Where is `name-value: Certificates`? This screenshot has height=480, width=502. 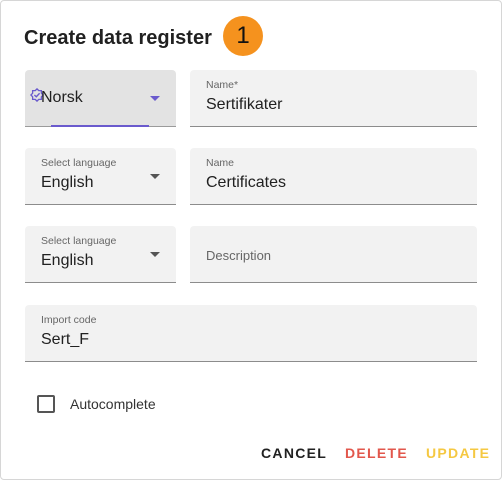
name-value: Certificates is located at coordinates (246, 182).